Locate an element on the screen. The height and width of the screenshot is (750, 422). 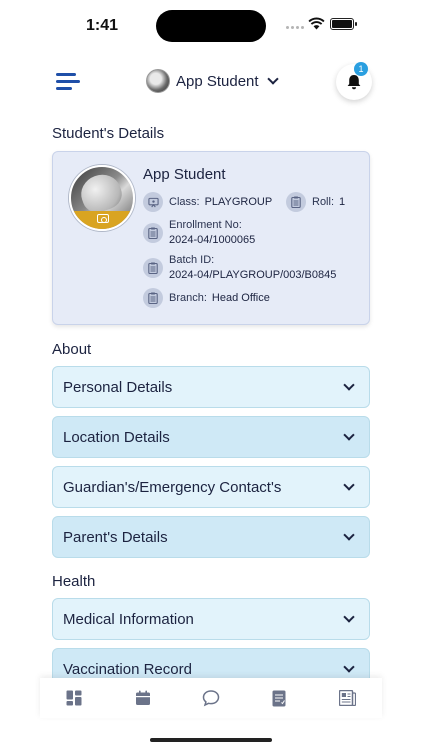
nav-reports is located at coordinates (279, 698).